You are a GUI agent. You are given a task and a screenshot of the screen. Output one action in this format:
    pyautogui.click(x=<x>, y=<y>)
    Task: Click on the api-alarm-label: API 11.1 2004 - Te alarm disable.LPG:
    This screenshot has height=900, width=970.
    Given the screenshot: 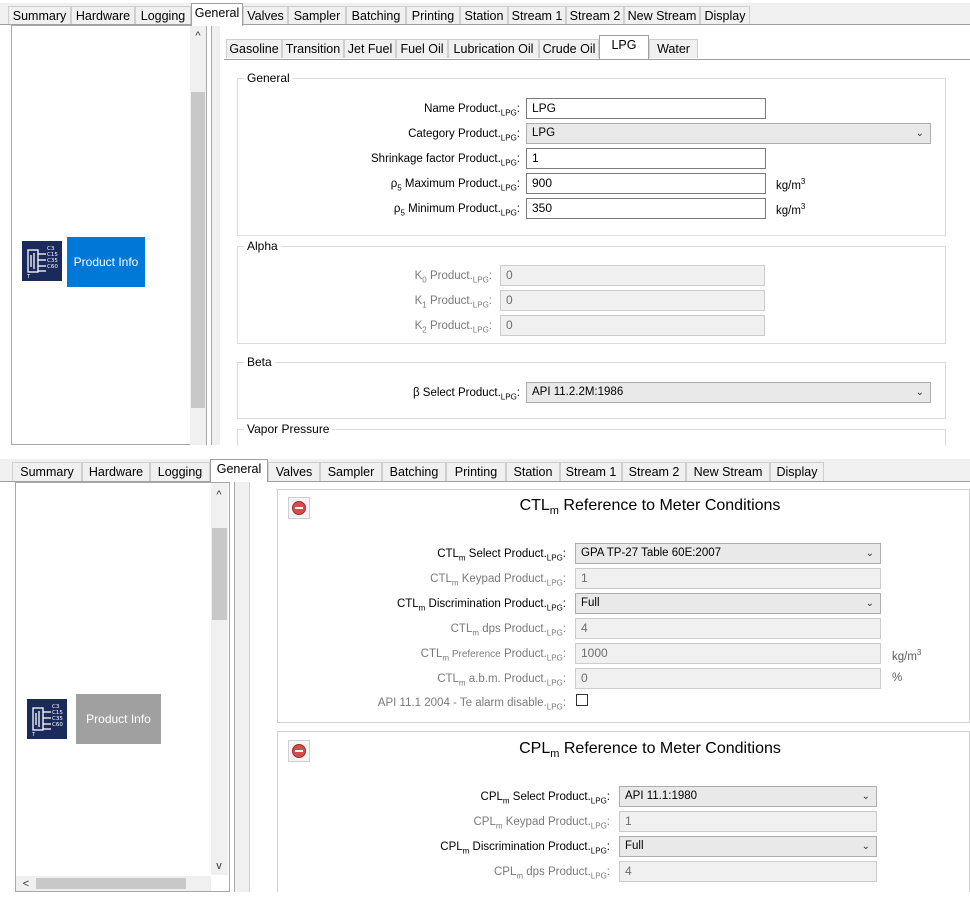 What is the action you would take?
    pyautogui.click(x=471, y=704)
    